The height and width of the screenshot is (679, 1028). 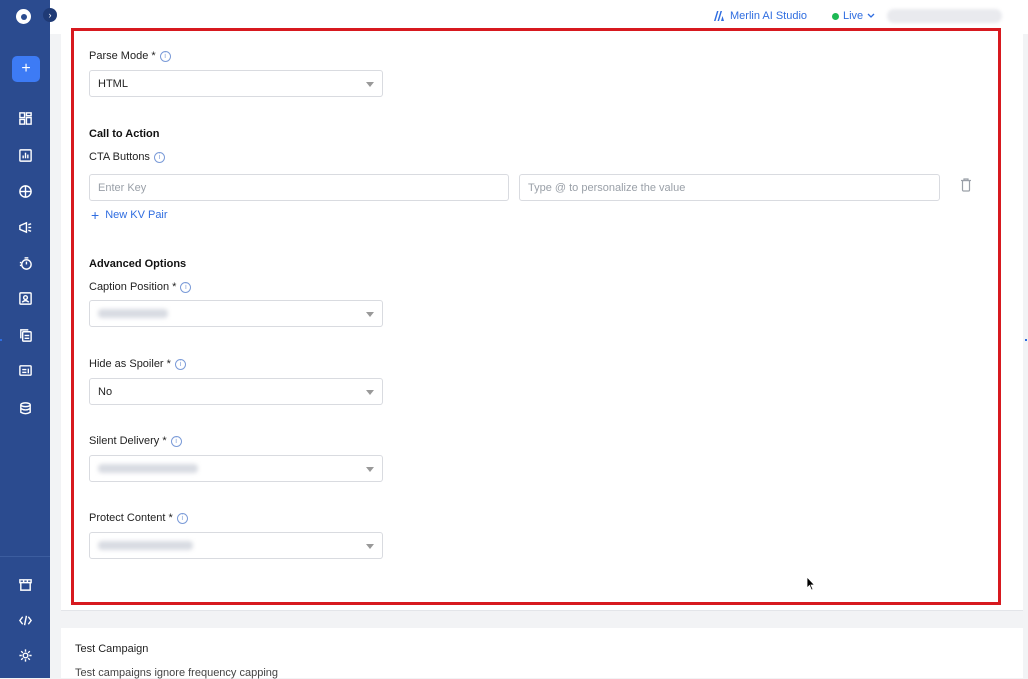 What do you see at coordinates (177, 673) in the screenshot?
I see `test-campaign-description: Test campaigns ignore frequency capping` at bounding box center [177, 673].